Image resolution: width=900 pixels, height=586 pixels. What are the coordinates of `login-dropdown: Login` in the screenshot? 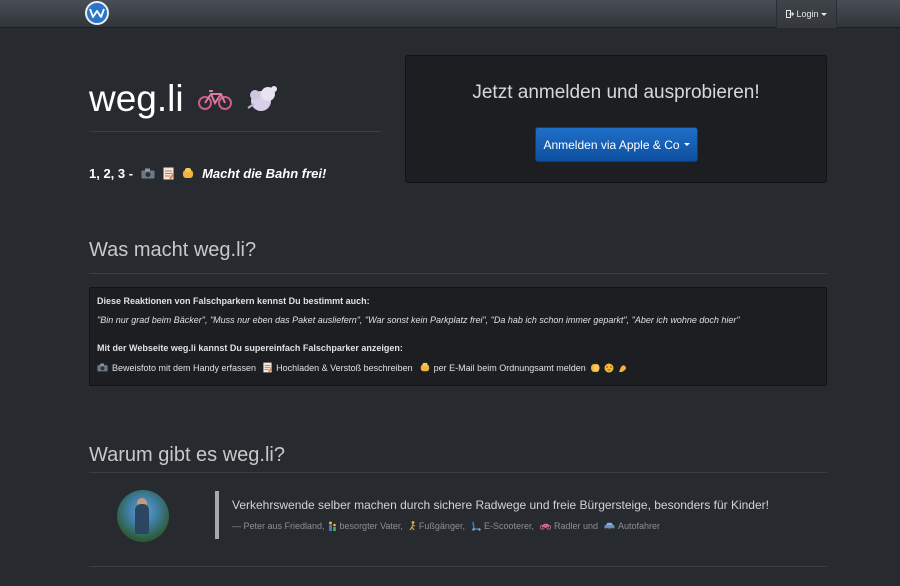 It's located at (806, 14).